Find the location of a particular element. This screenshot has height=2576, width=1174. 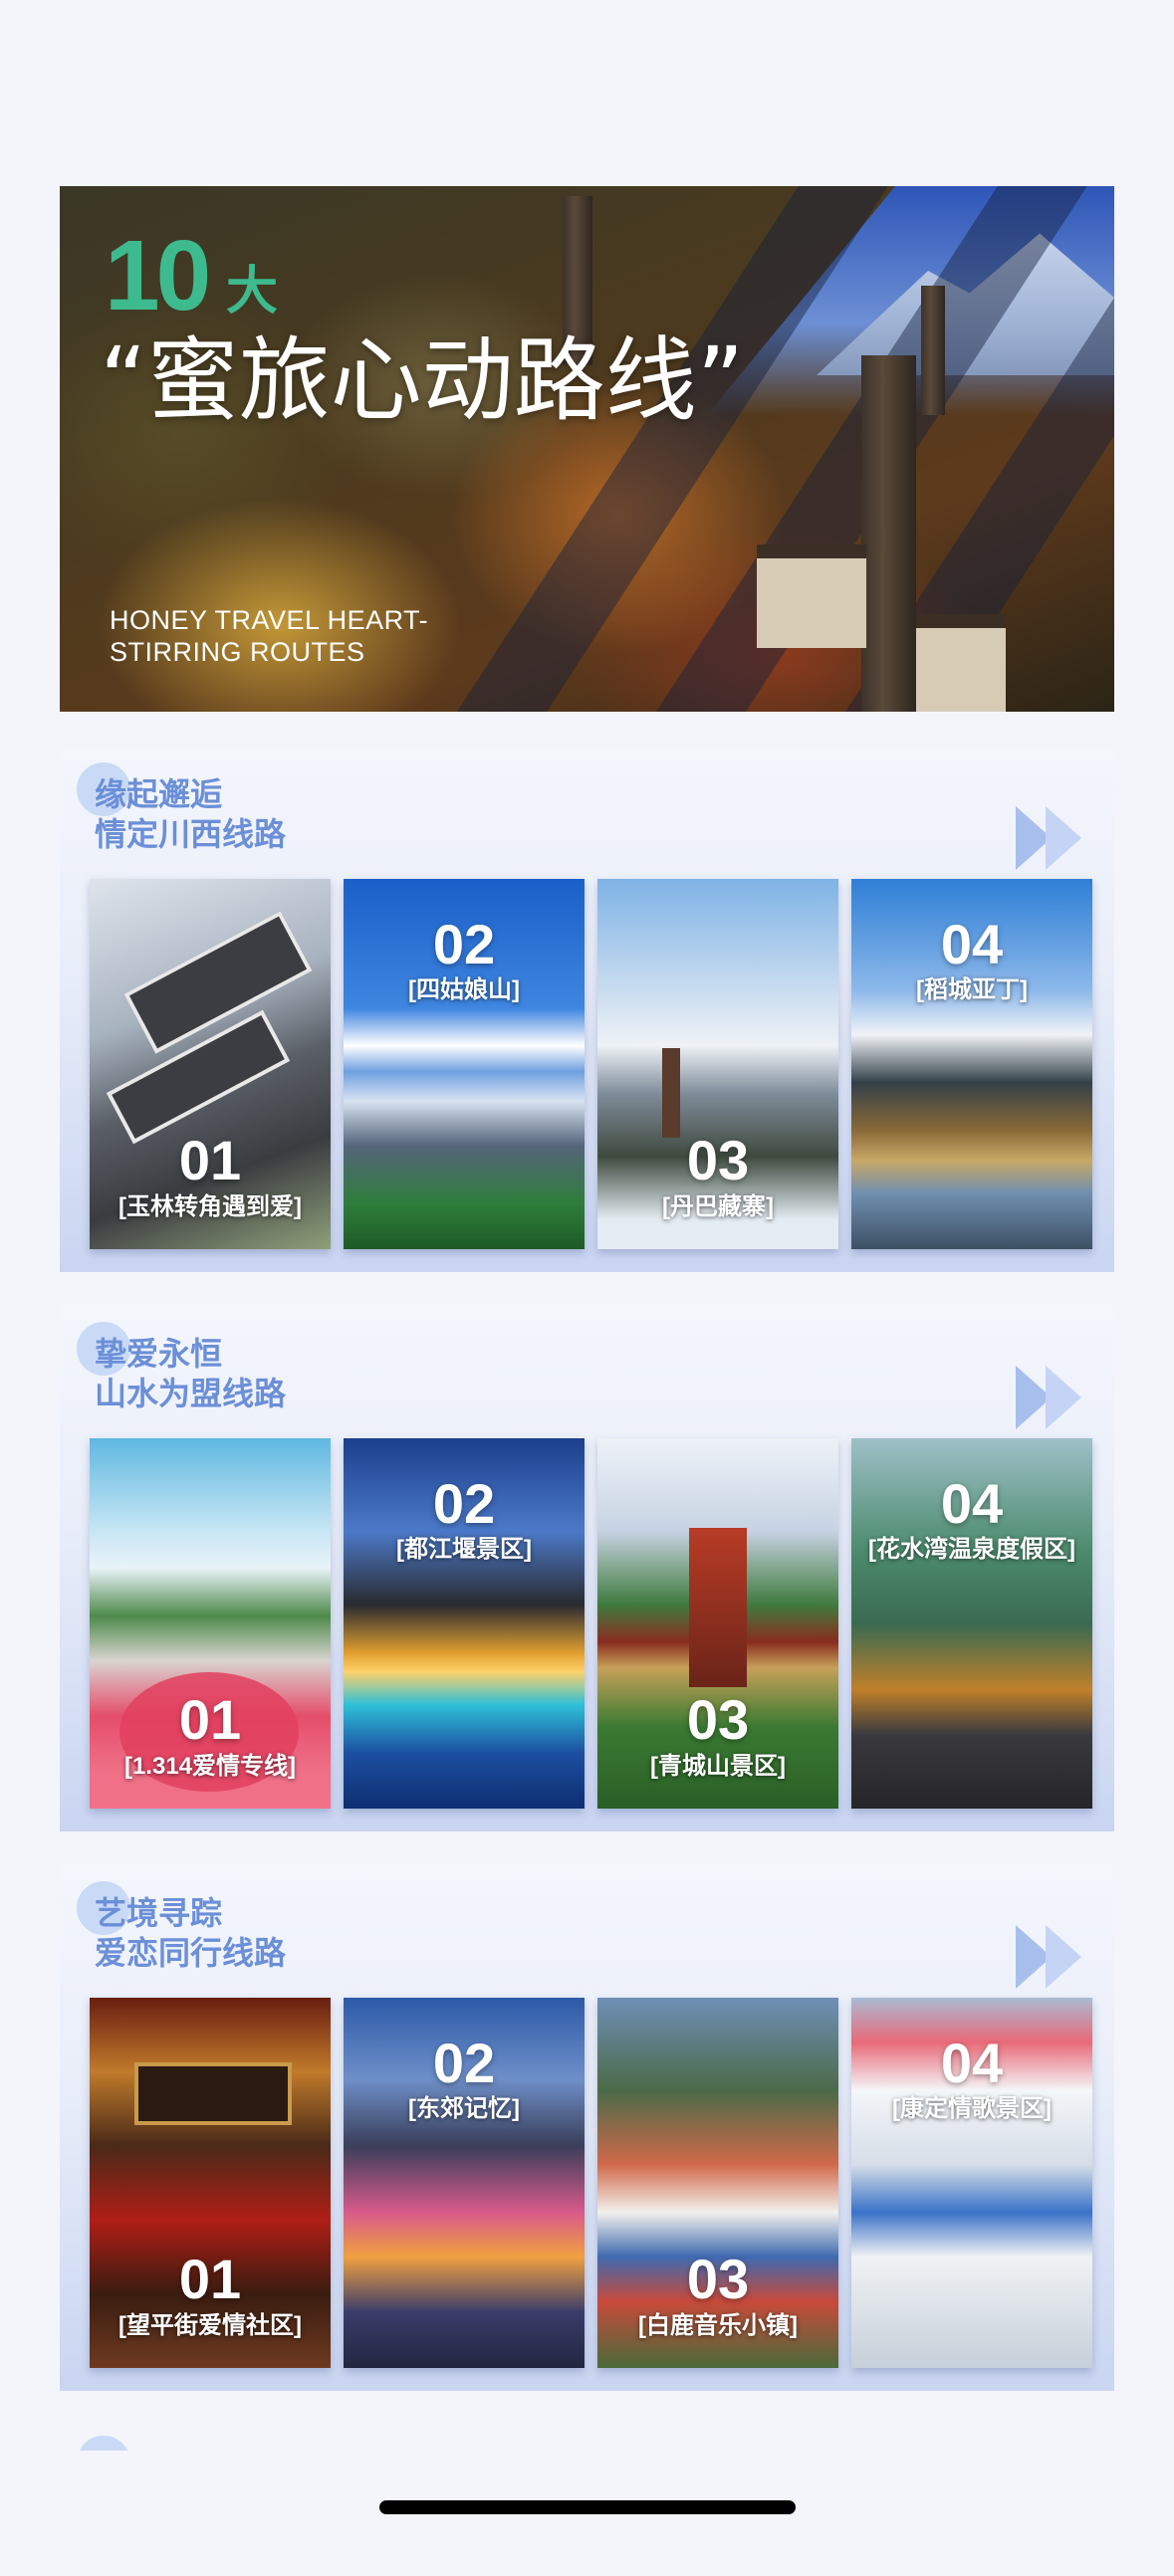

card-caption: [稻城亚丁] is located at coordinates (972, 989).